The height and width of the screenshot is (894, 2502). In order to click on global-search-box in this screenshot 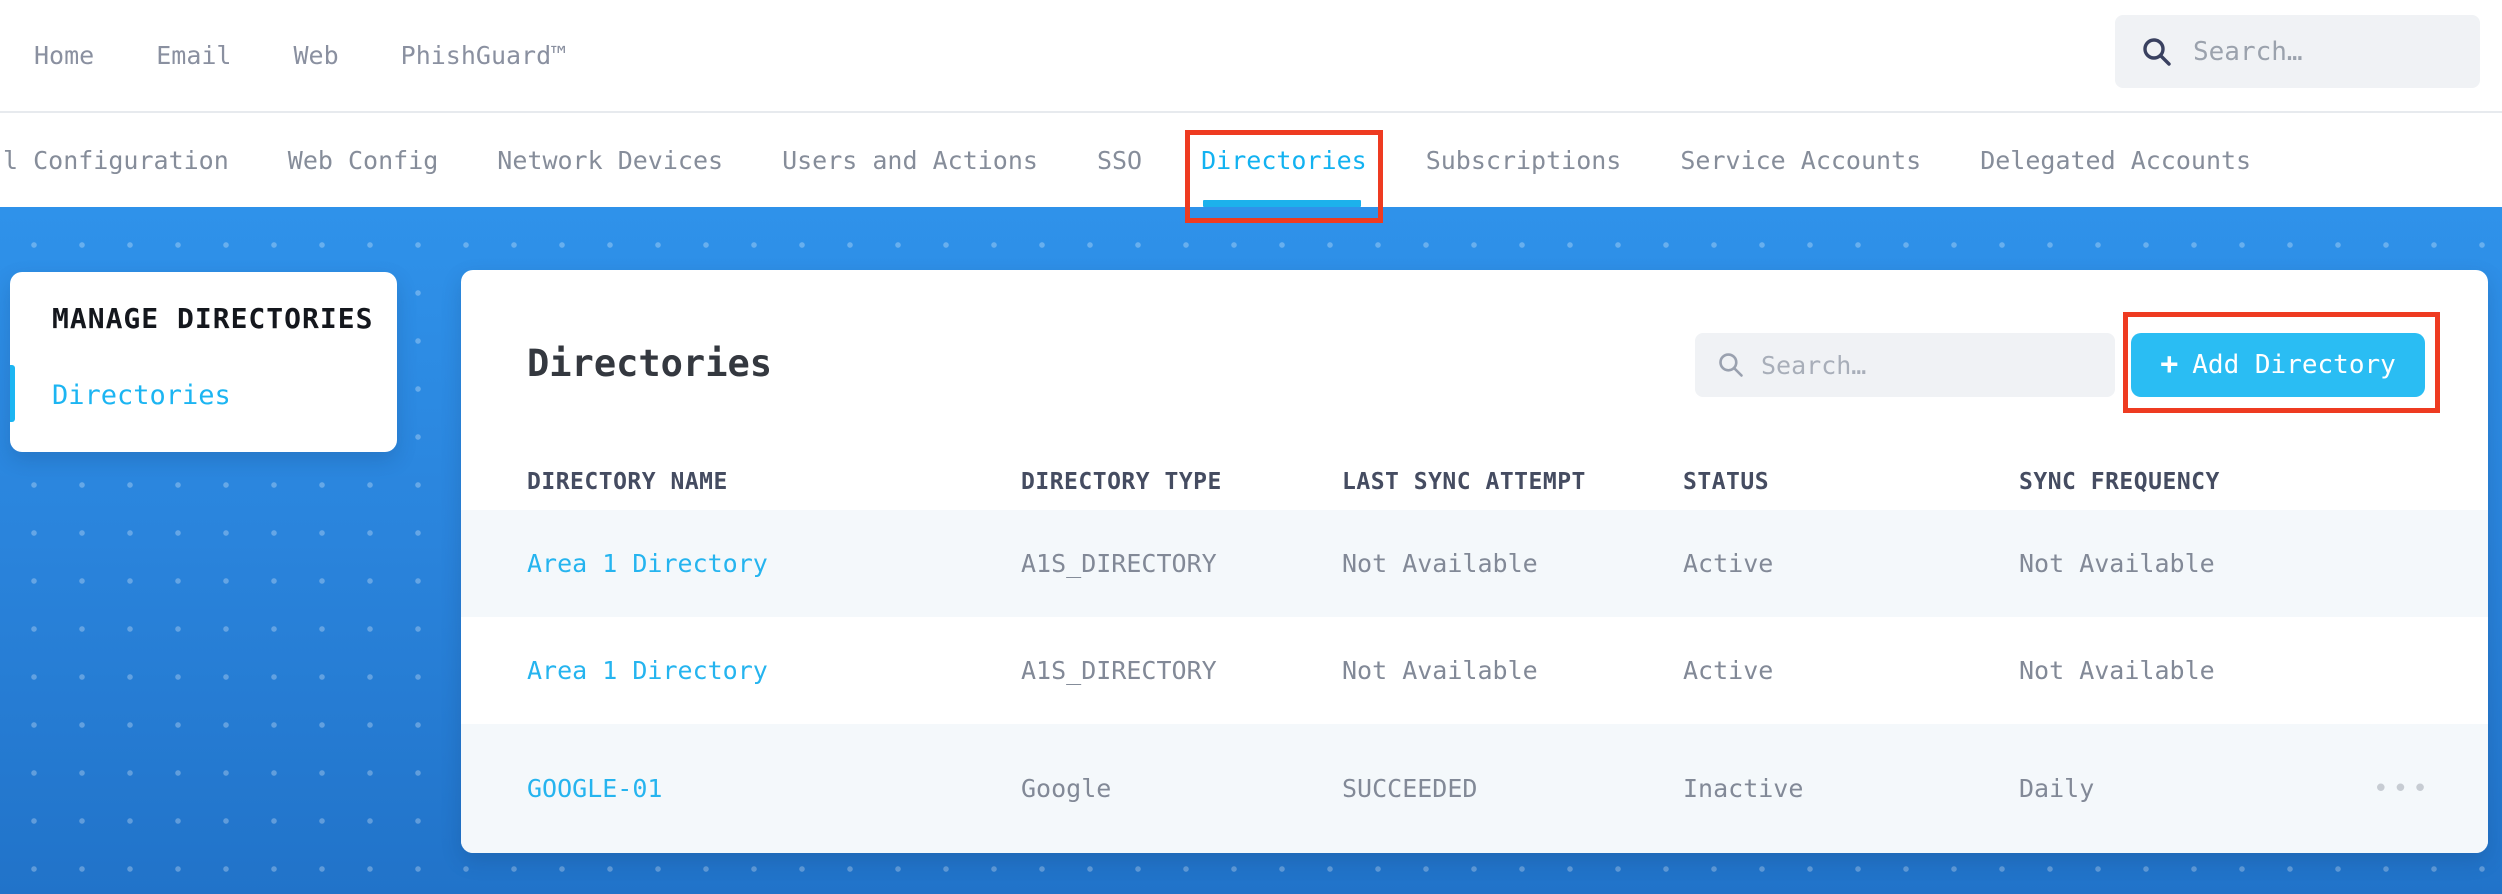, I will do `click(2308, 51)`.